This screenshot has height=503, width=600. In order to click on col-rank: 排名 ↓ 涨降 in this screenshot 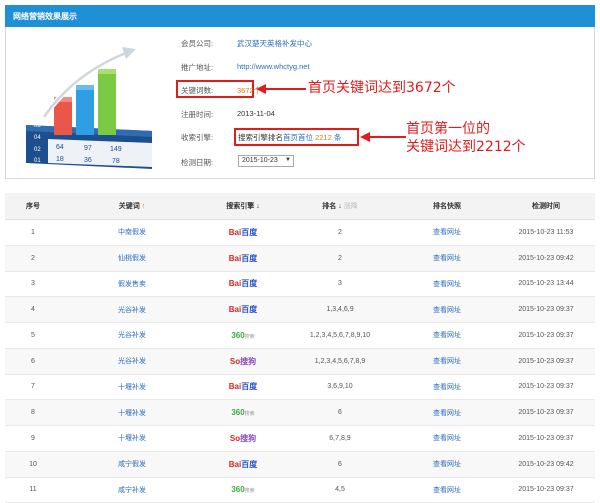, I will do `click(340, 206)`.